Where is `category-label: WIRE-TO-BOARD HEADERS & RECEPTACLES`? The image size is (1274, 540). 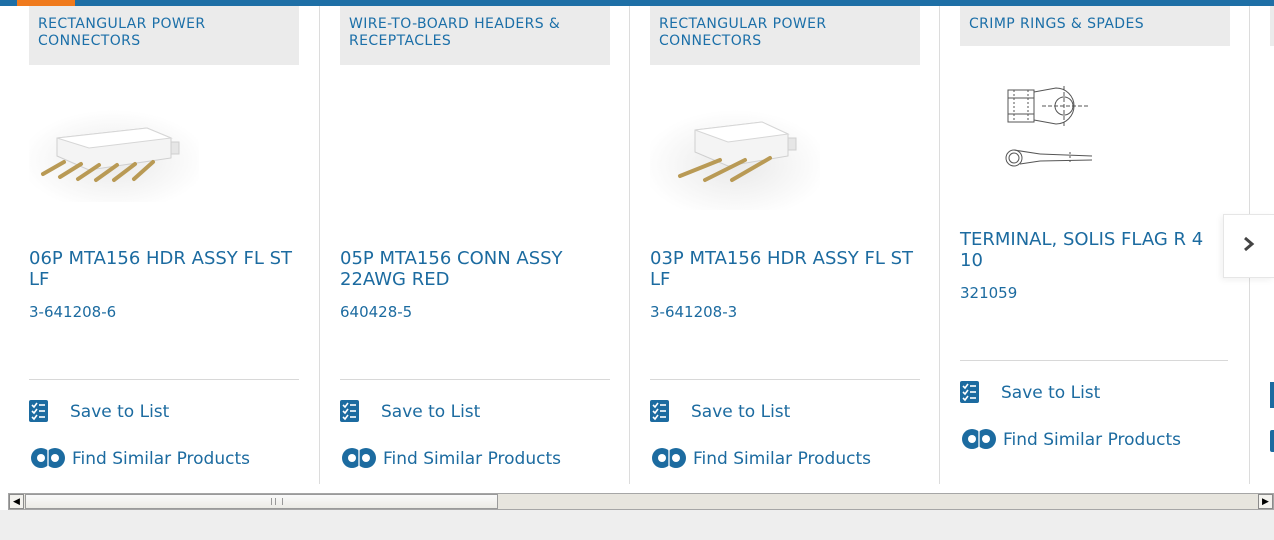
category-label: WIRE-TO-BOARD HEADERS & RECEPTACLES is located at coordinates (475, 35).